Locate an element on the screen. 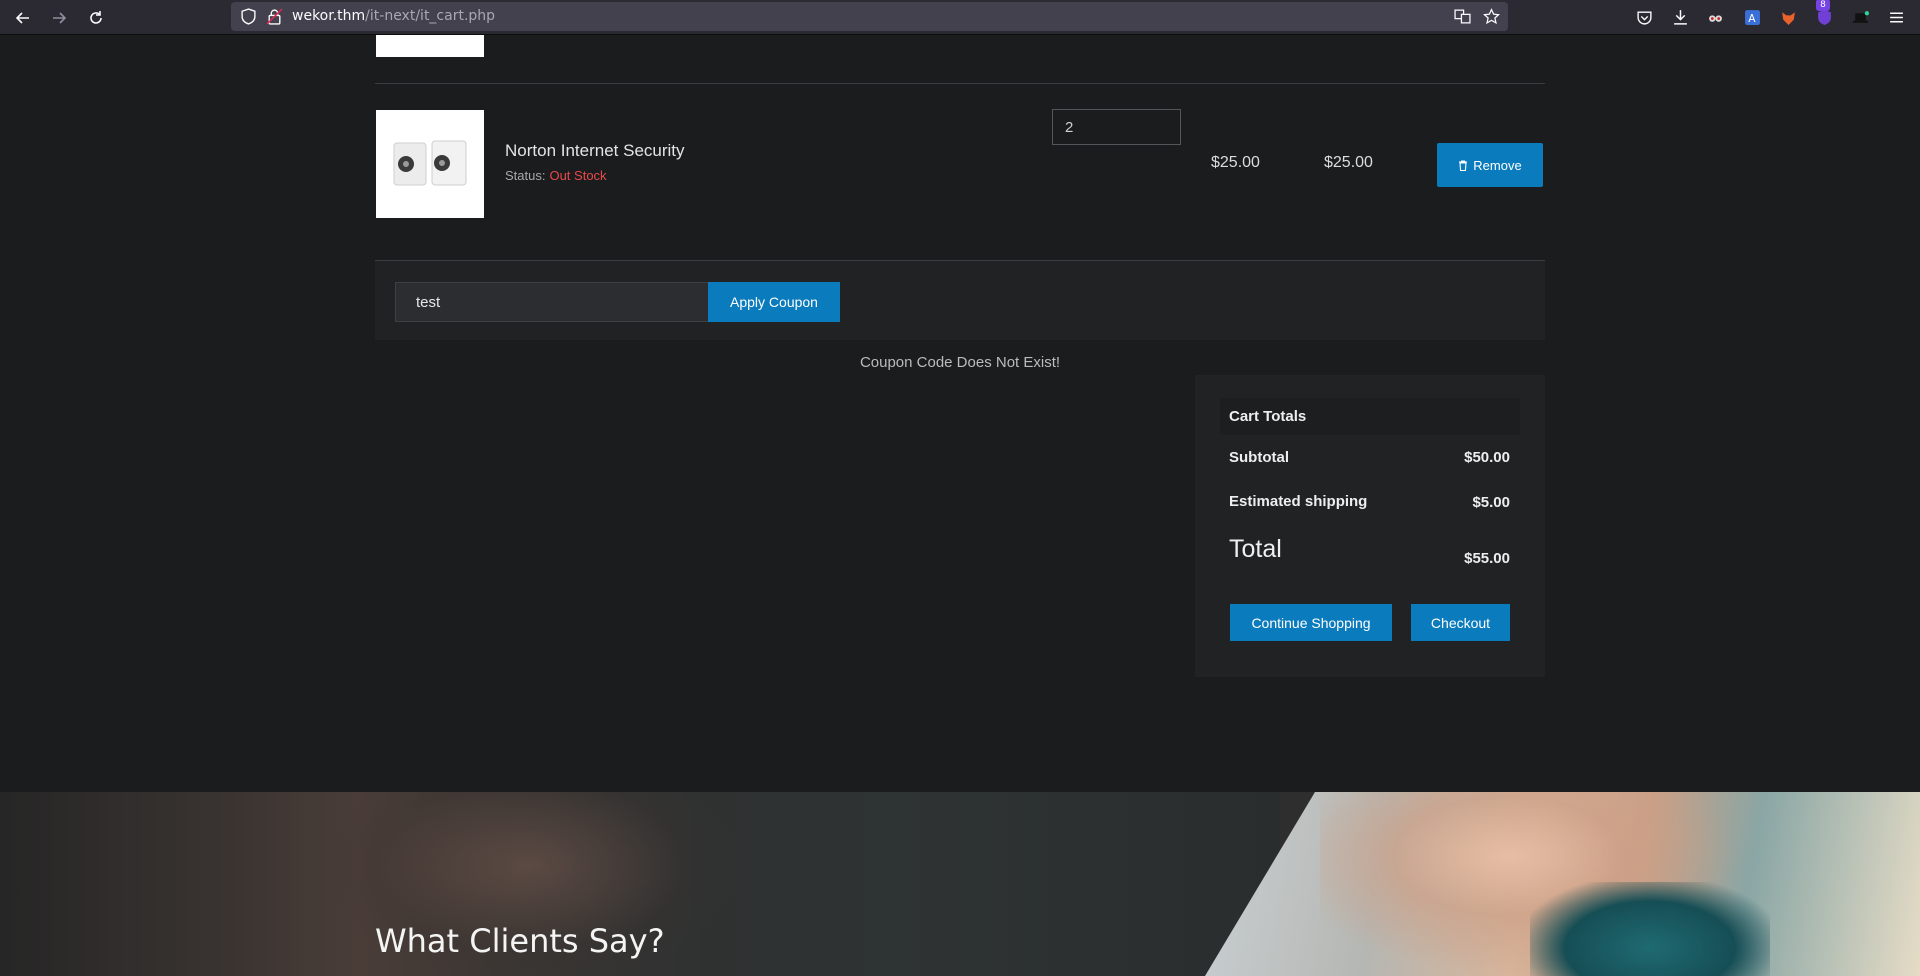  cart-totals-heading: Cart Totals is located at coordinates (1370, 416).